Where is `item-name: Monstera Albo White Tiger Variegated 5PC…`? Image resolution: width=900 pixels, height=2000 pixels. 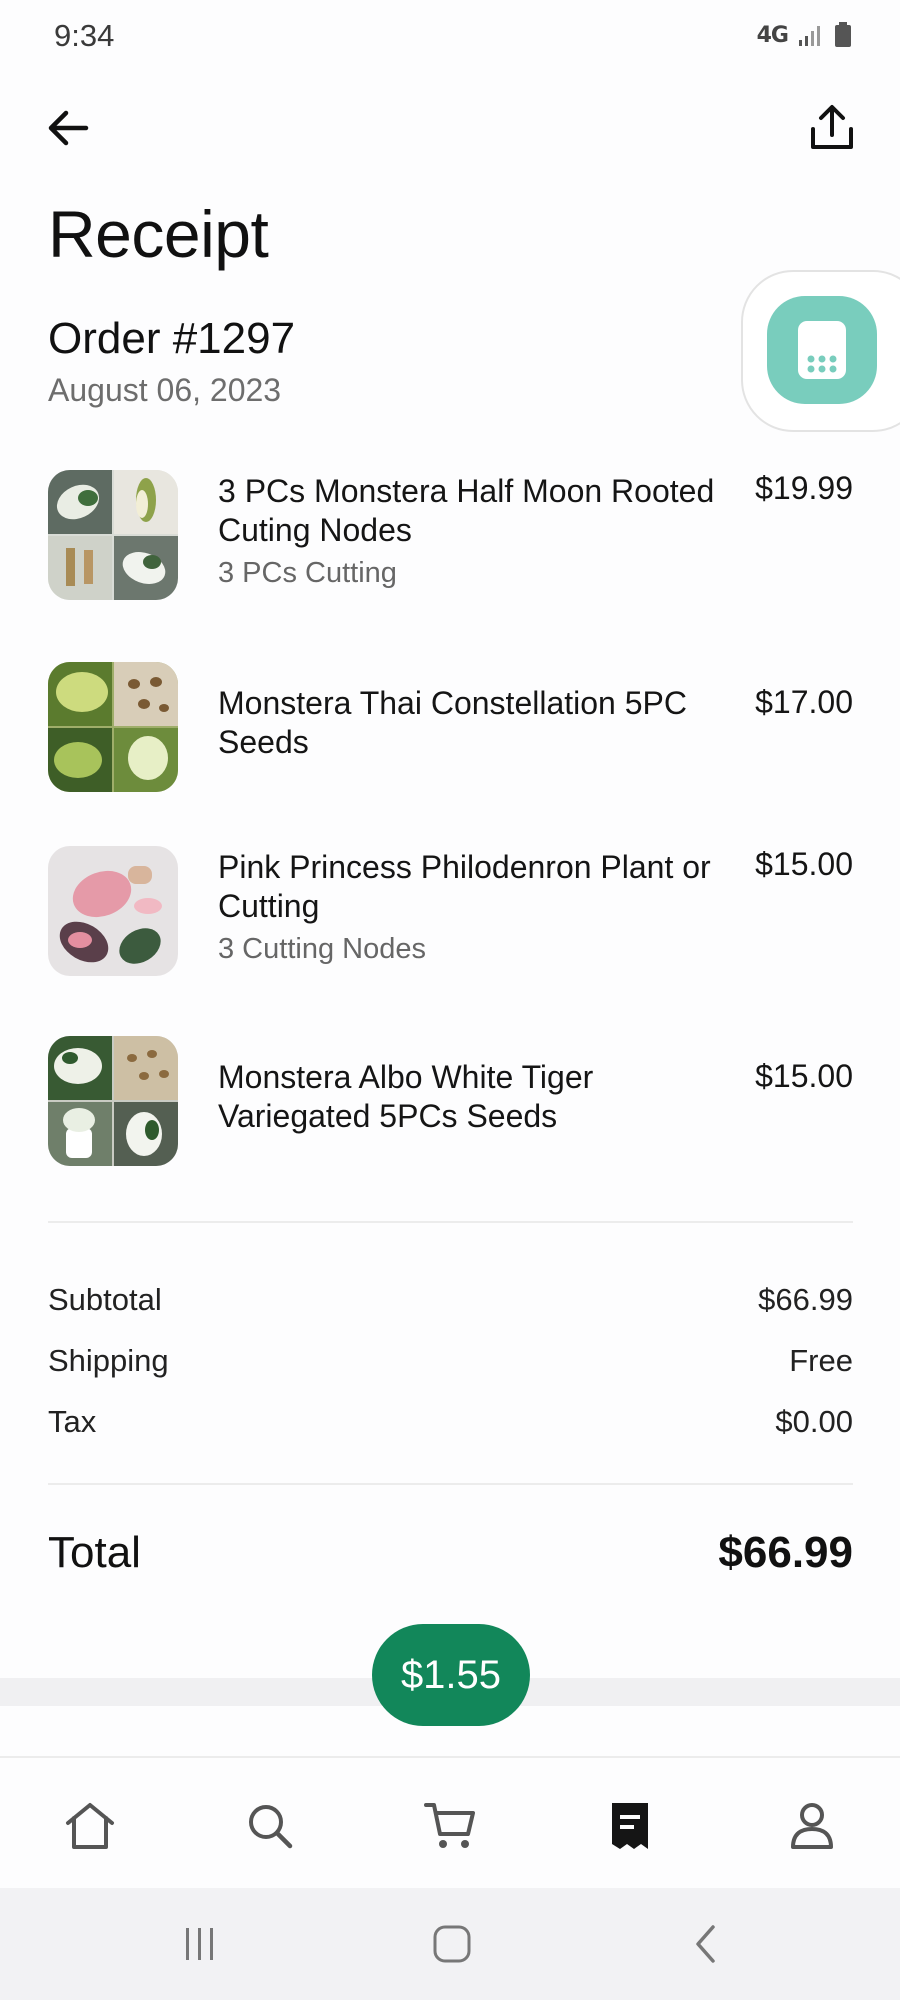 item-name: Monstera Albo White Tiger Variegated 5PC… is located at coordinates (406, 1096).